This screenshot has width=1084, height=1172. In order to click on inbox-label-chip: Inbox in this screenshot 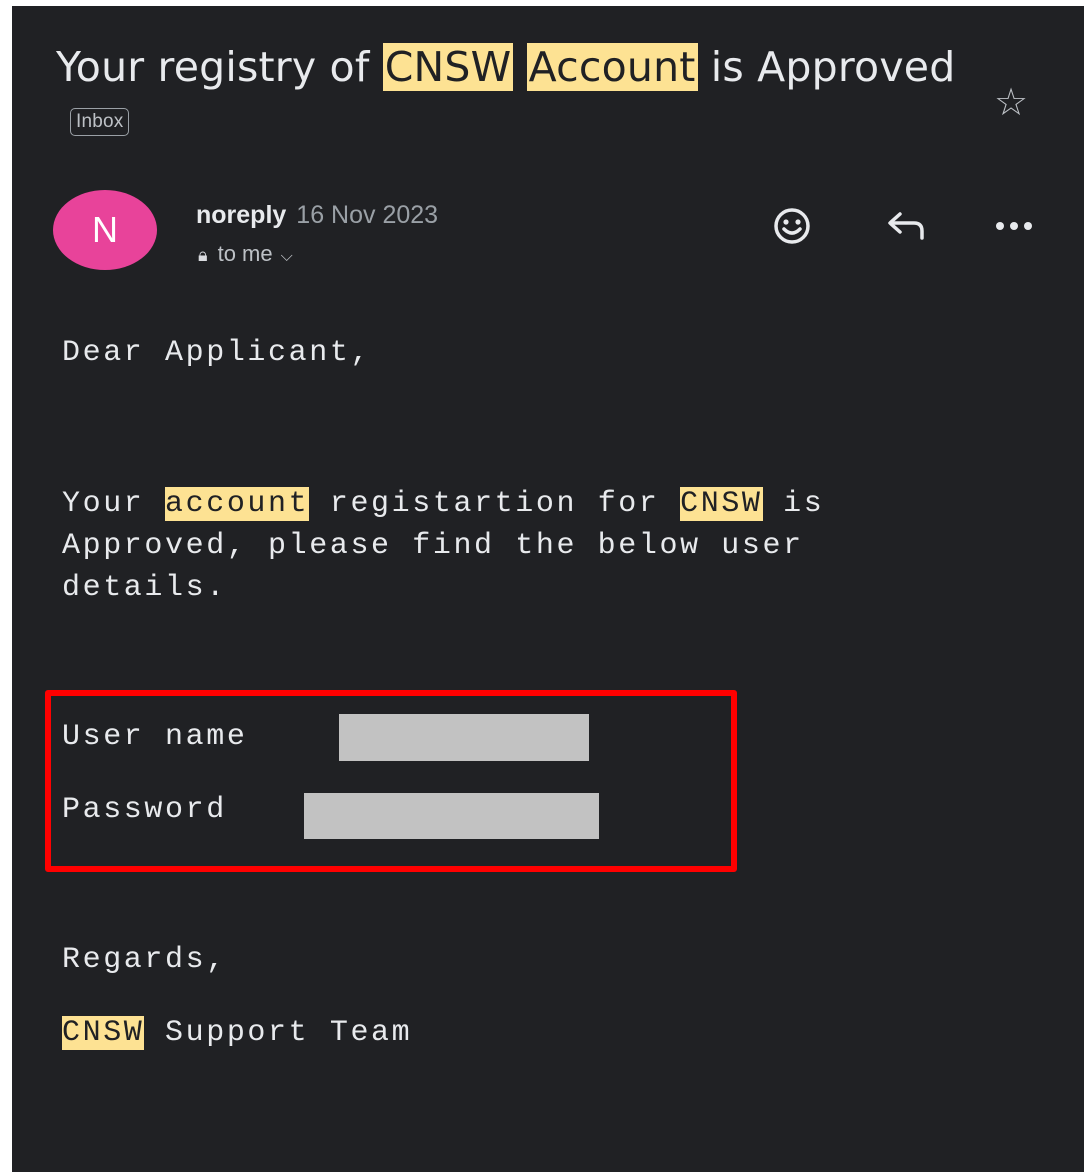, I will do `click(100, 122)`.